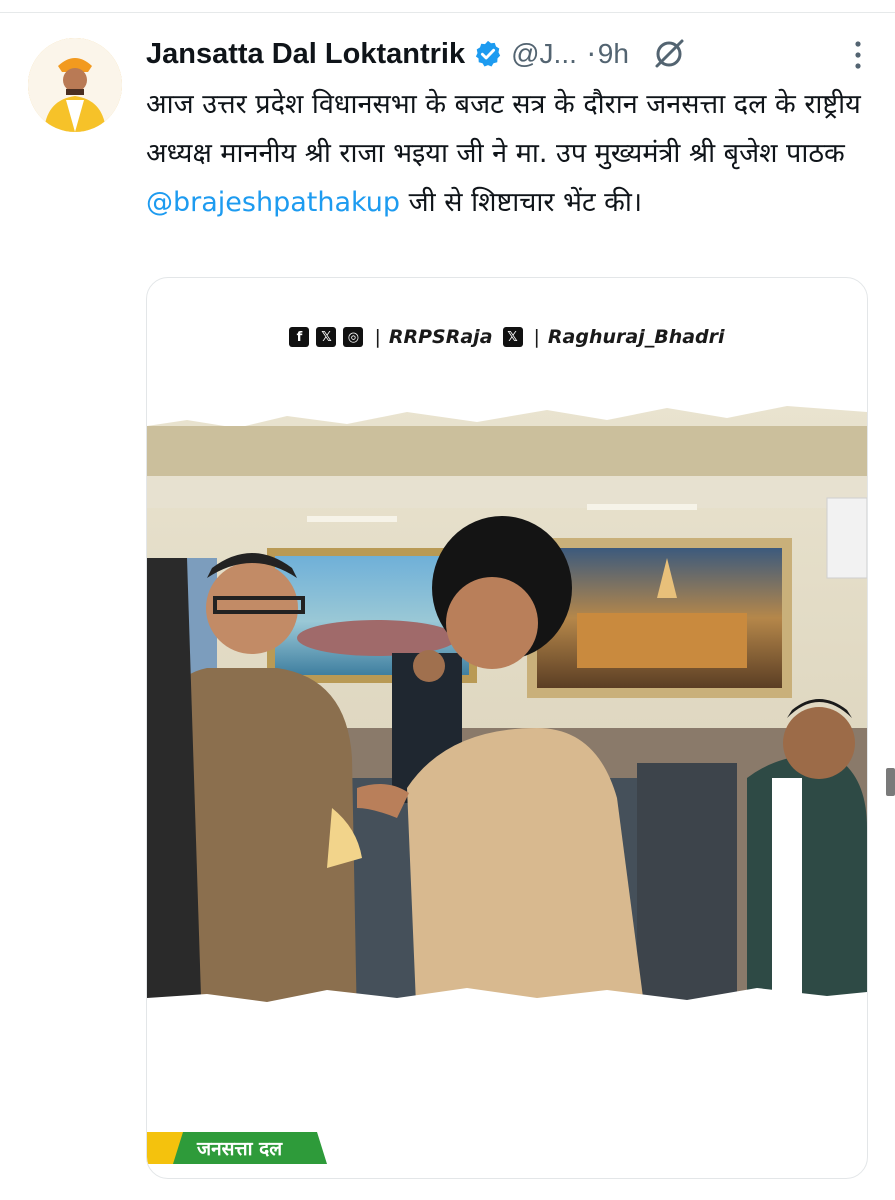 The image size is (895, 1200). Describe the element at coordinates (240, 1149) in the screenshot. I see `brand-label: जनसत्ता दल` at that location.